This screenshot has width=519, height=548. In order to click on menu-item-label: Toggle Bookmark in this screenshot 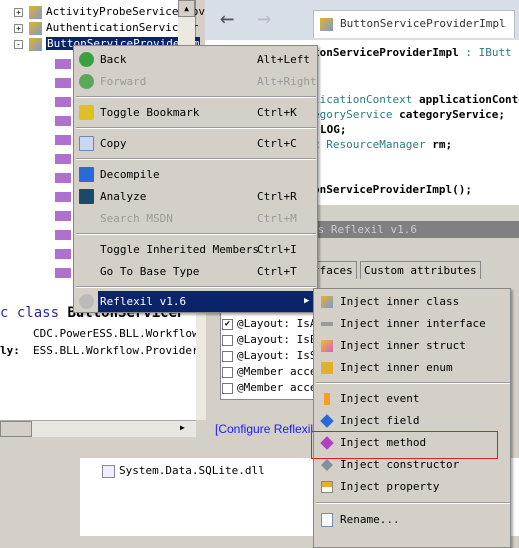, I will do `click(150, 112)`.